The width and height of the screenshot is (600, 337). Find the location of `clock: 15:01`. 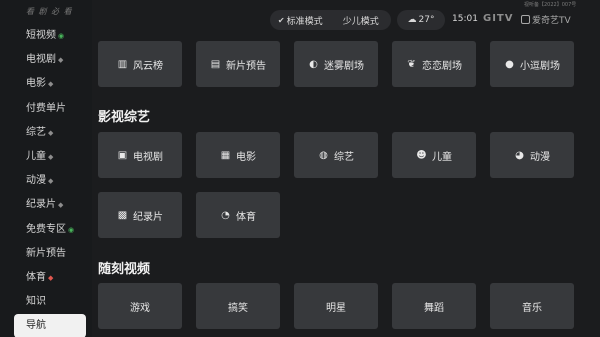

clock: 15:01 is located at coordinates (465, 19).